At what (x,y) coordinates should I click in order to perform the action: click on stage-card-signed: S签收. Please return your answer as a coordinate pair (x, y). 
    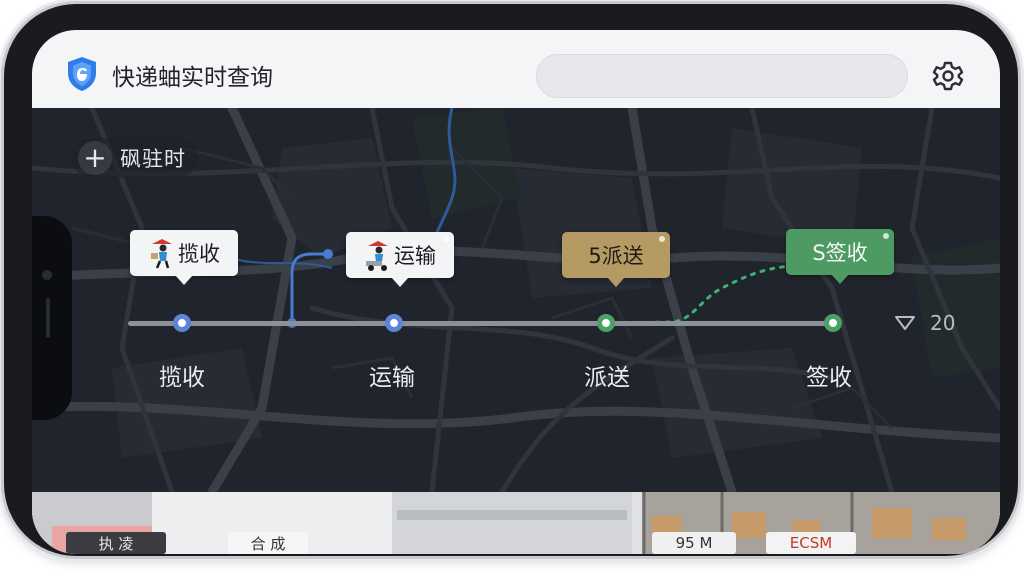
    Looking at the image, I should click on (840, 256).